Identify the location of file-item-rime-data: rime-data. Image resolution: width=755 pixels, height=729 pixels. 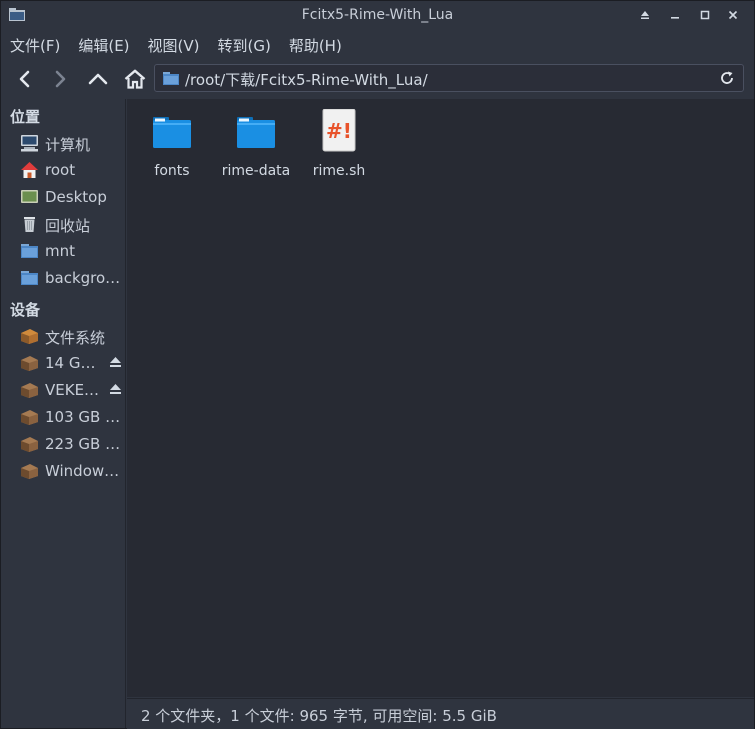
(256, 144).